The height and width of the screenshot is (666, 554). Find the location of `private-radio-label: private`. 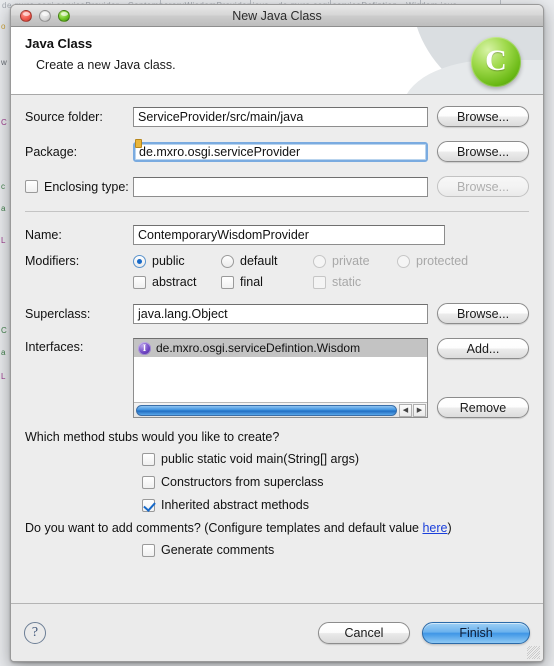

private-radio-label: private is located at coordinates (351, 261).